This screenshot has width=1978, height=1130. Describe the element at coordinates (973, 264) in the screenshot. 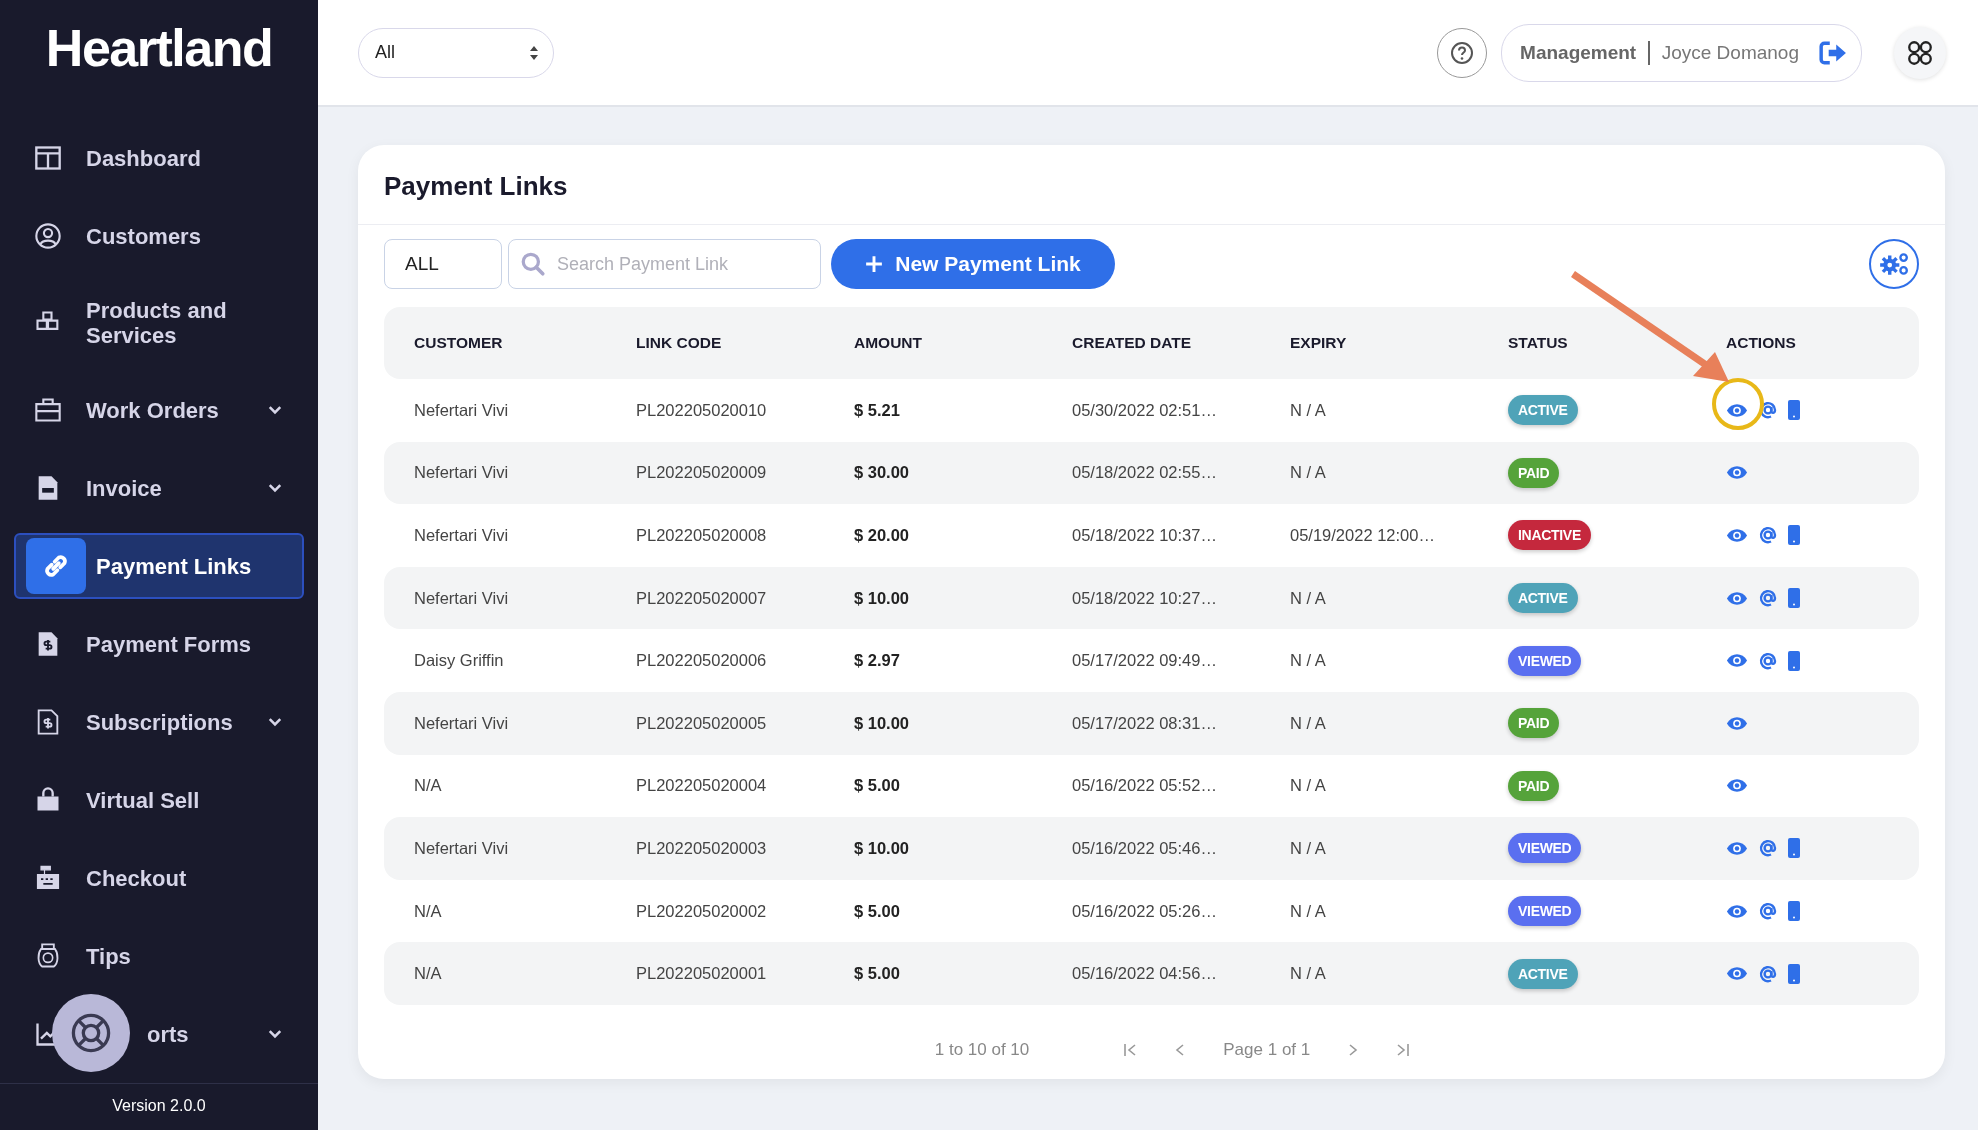

I see `new-payment-link-button: New Payment Link` at that location.